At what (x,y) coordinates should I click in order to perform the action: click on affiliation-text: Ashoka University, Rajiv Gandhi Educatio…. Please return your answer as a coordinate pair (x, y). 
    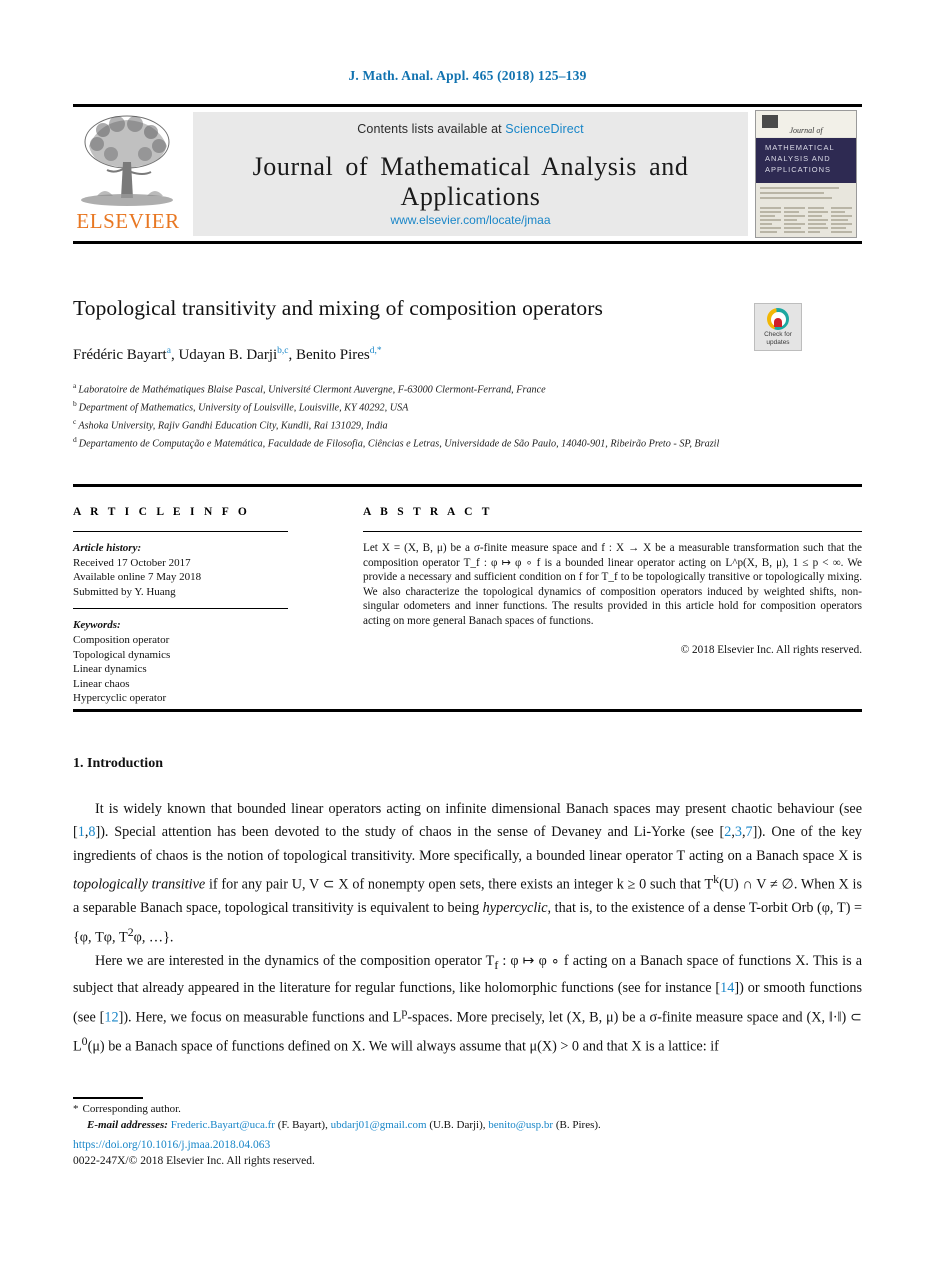
    Looking at the image, I should click on (233, 426).